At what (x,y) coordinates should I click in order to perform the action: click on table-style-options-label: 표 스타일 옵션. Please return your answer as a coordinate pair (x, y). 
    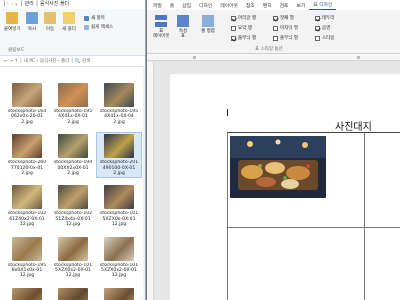
    Looking at the image, I should click on (269, 49).